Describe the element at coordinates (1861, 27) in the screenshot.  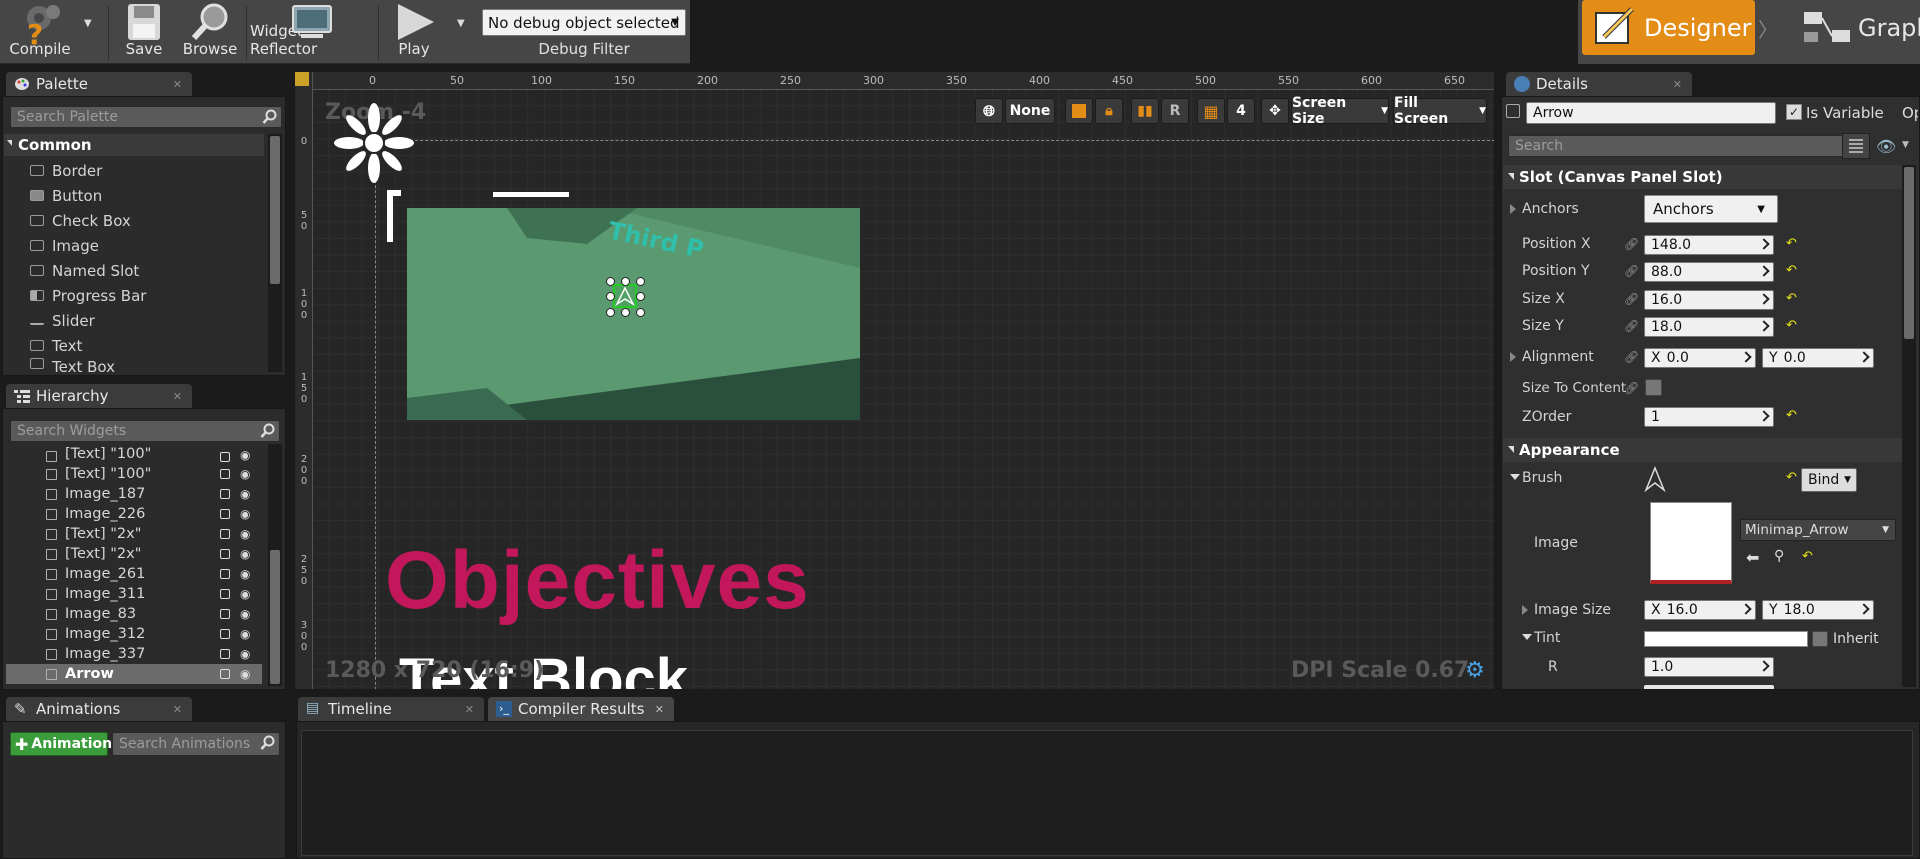
I see `graph-mode-button: Graph` at that location.